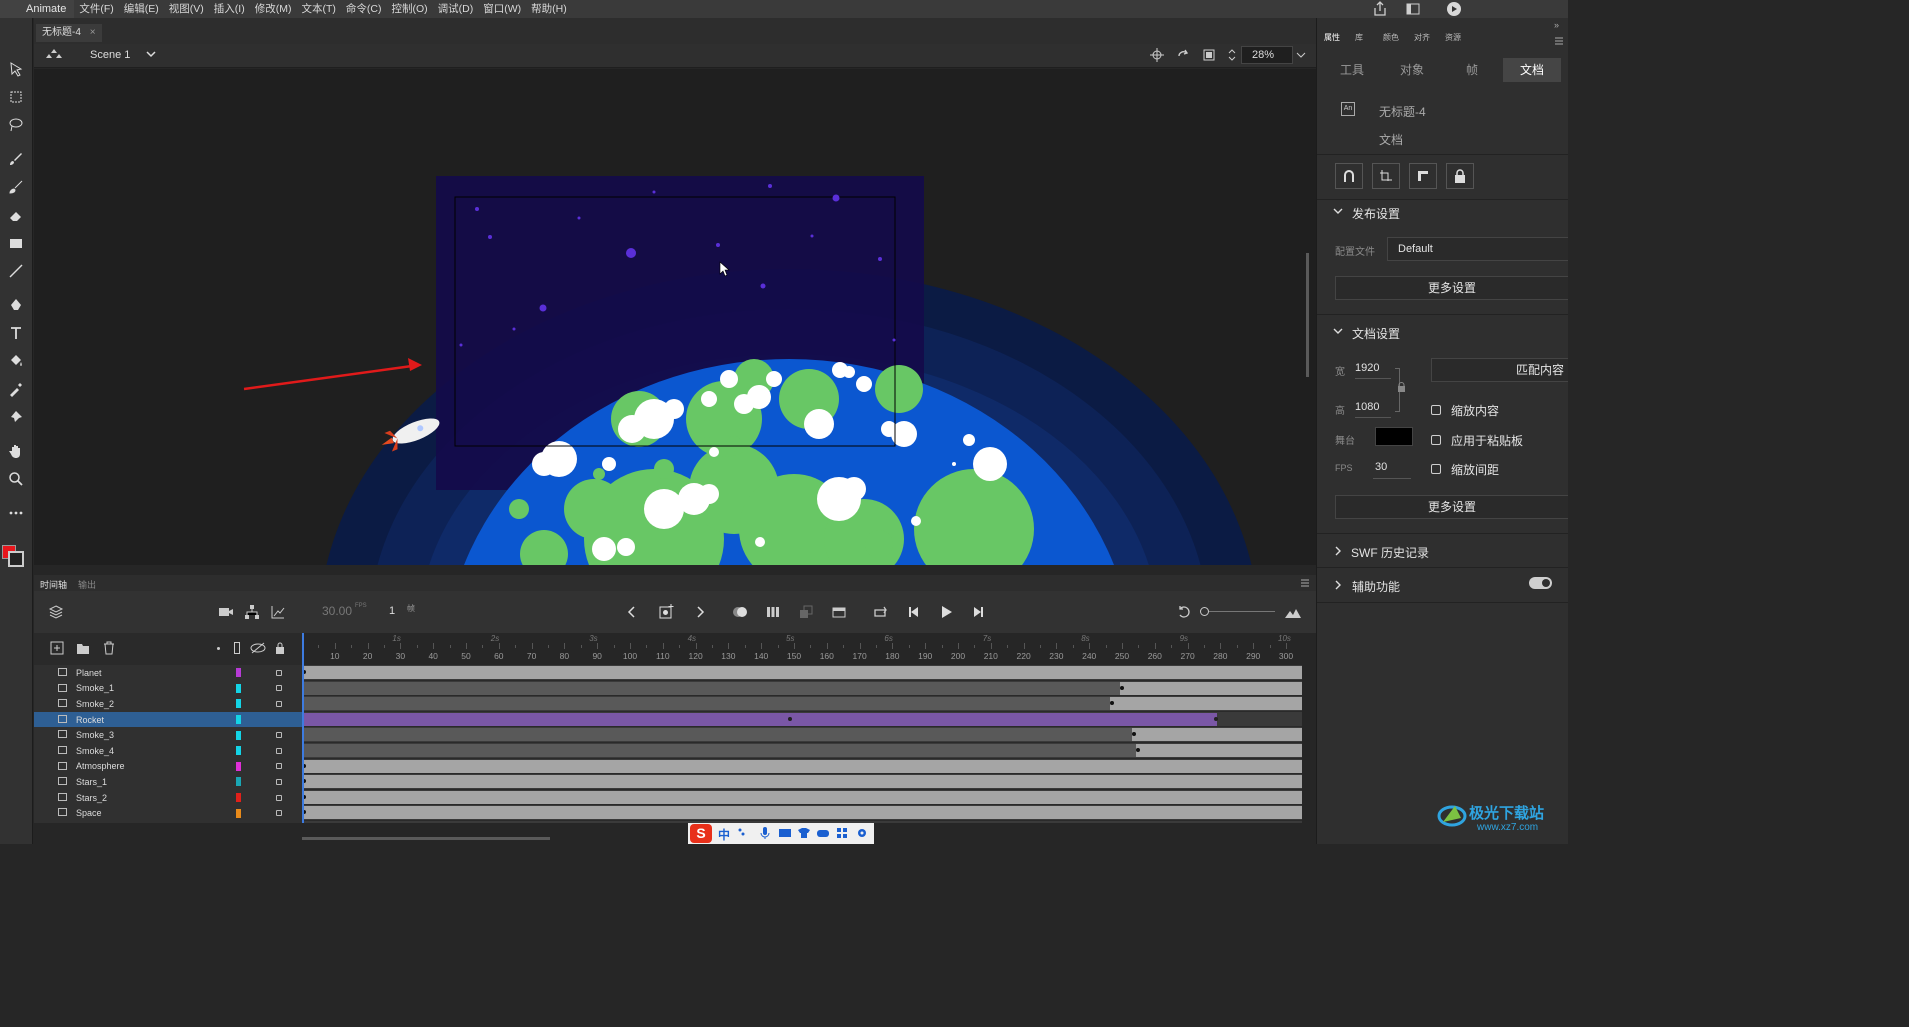 Image resolution: width=1909 pixels, height=1027 pixels. I want to click on reset-zoom-icon, so click(1184, 613).